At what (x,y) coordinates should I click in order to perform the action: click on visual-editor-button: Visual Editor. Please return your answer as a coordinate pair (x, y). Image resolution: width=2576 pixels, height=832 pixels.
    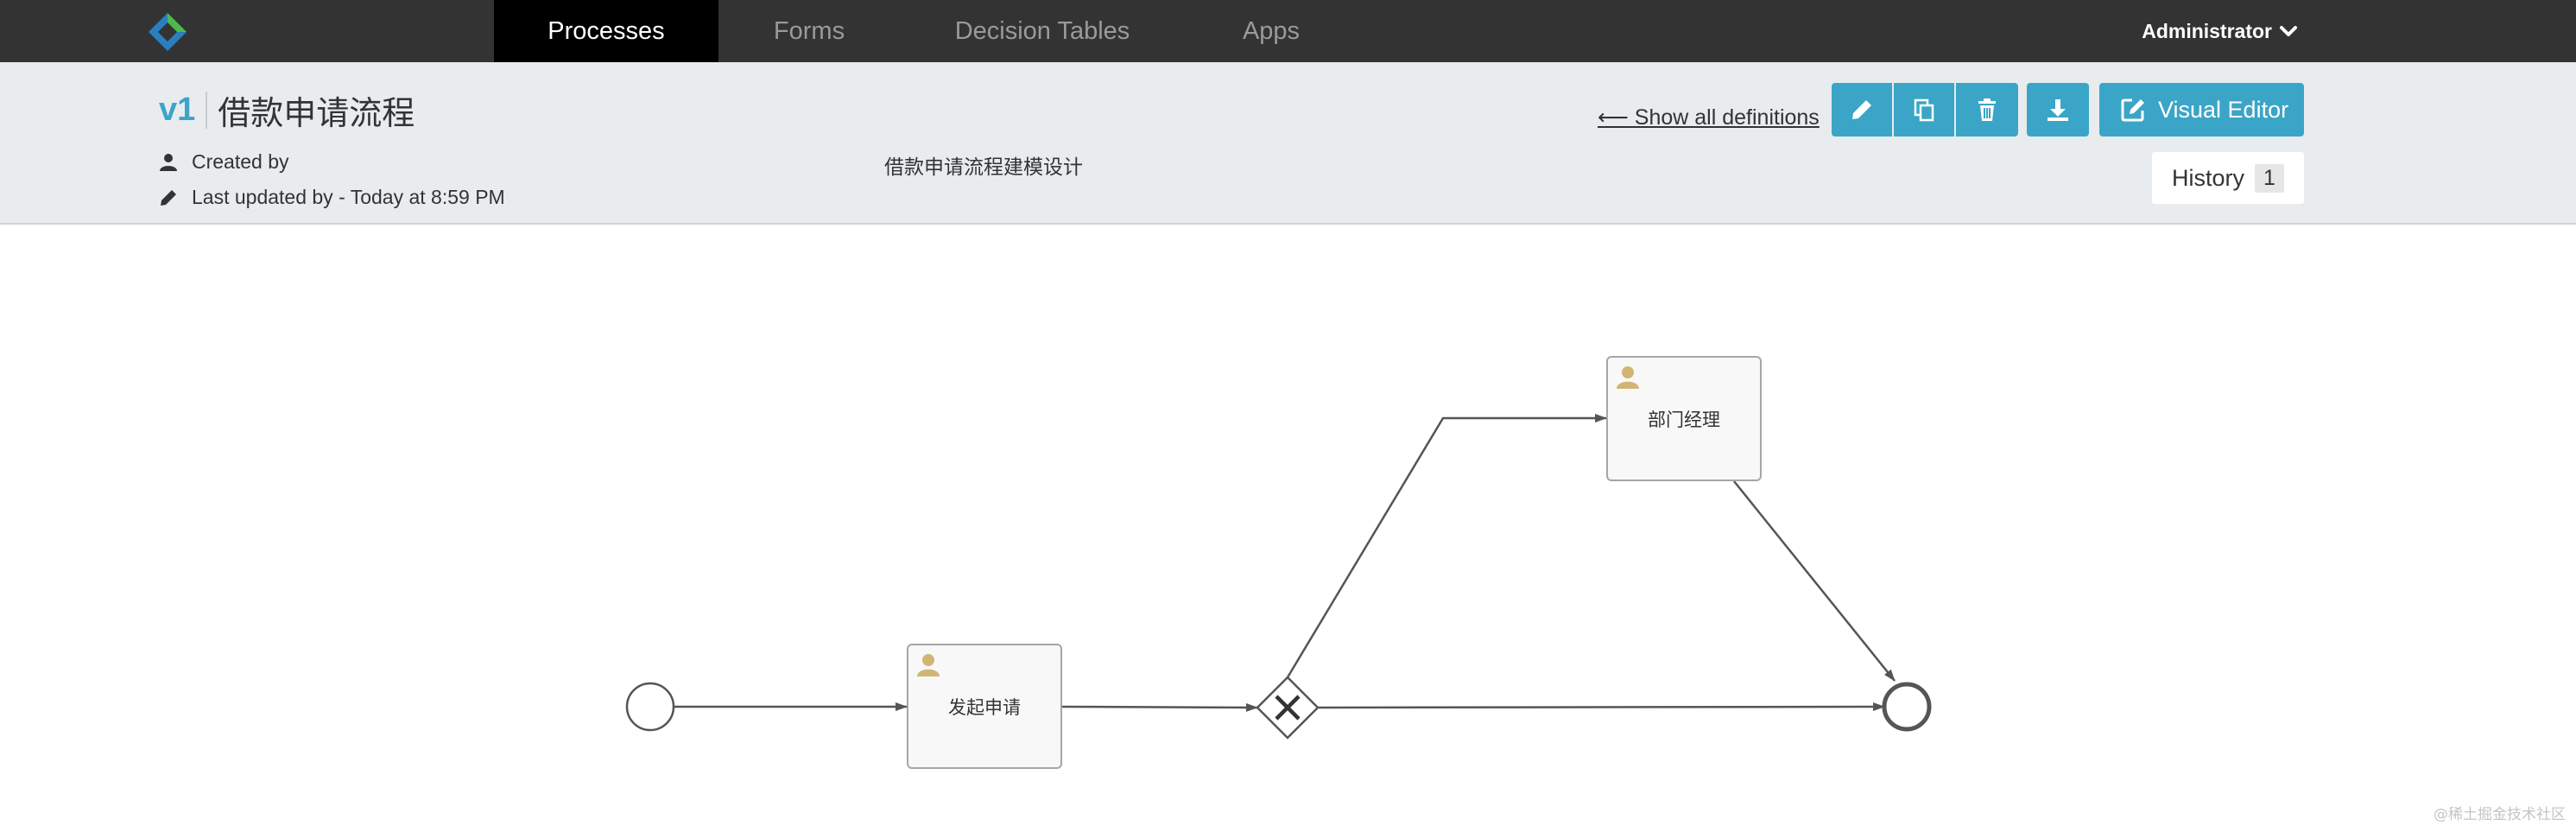
    Looking at the image, I should click on (2201, 110).